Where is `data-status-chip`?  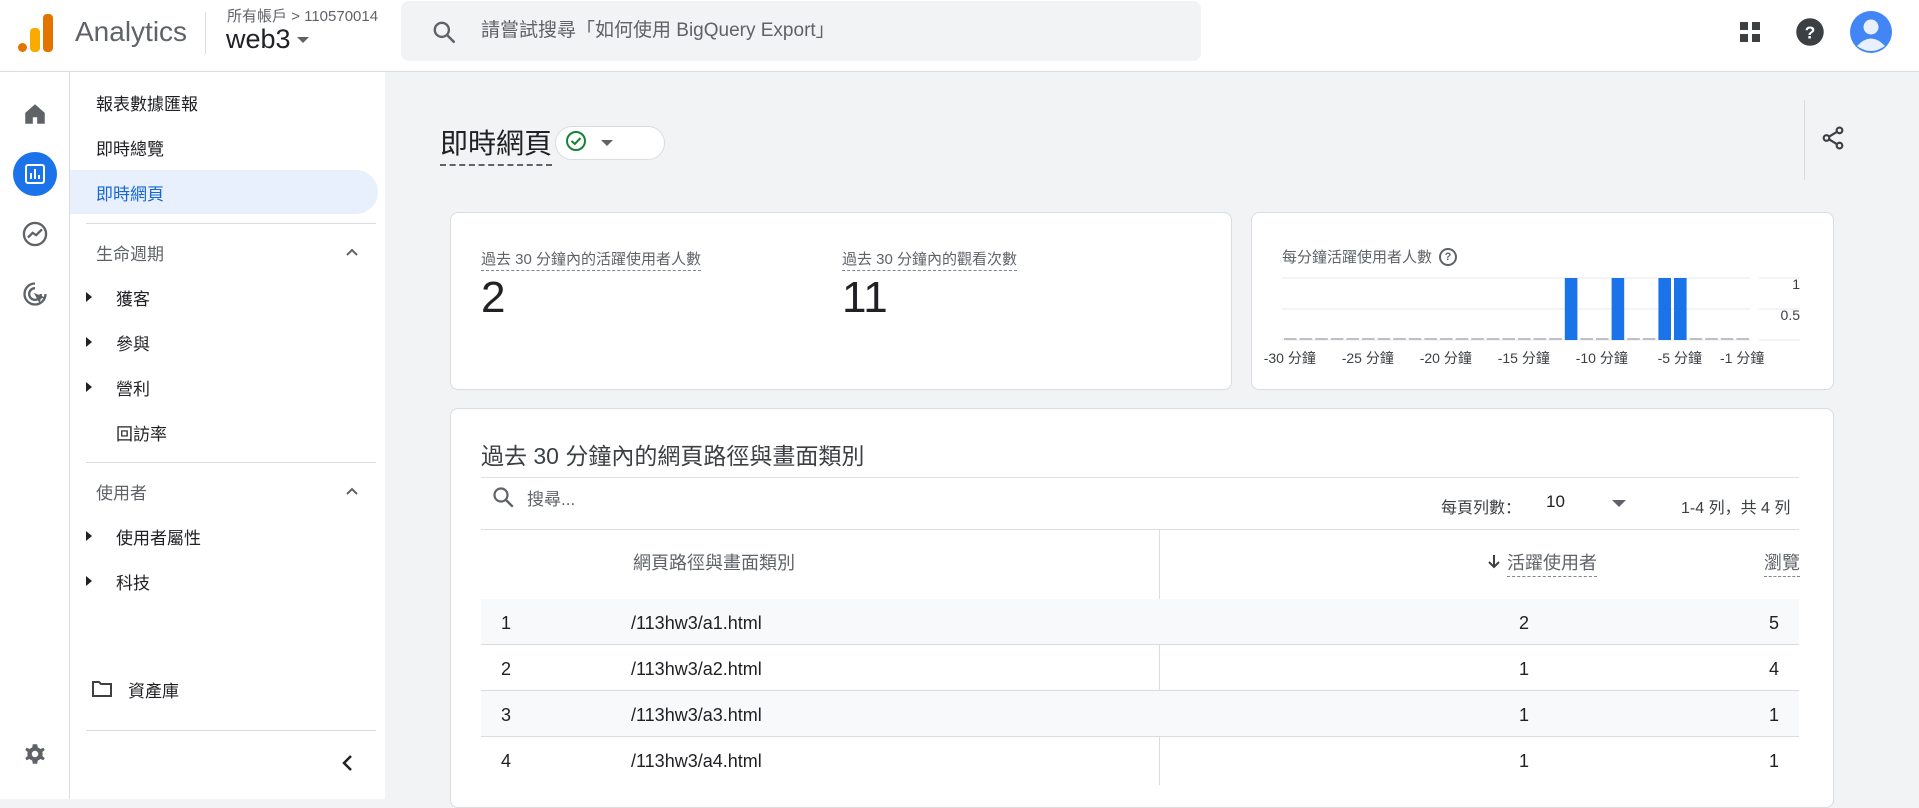
data-status-chip is located at coordinates (610, 143).